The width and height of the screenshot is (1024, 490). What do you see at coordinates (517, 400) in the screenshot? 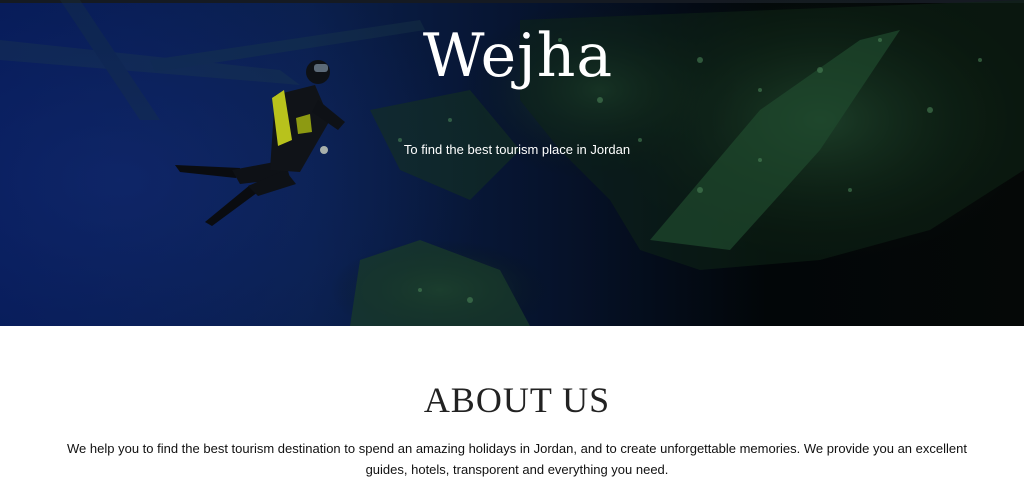
I see `about-heading: ABOUT US` at bounding box center [517, 400].